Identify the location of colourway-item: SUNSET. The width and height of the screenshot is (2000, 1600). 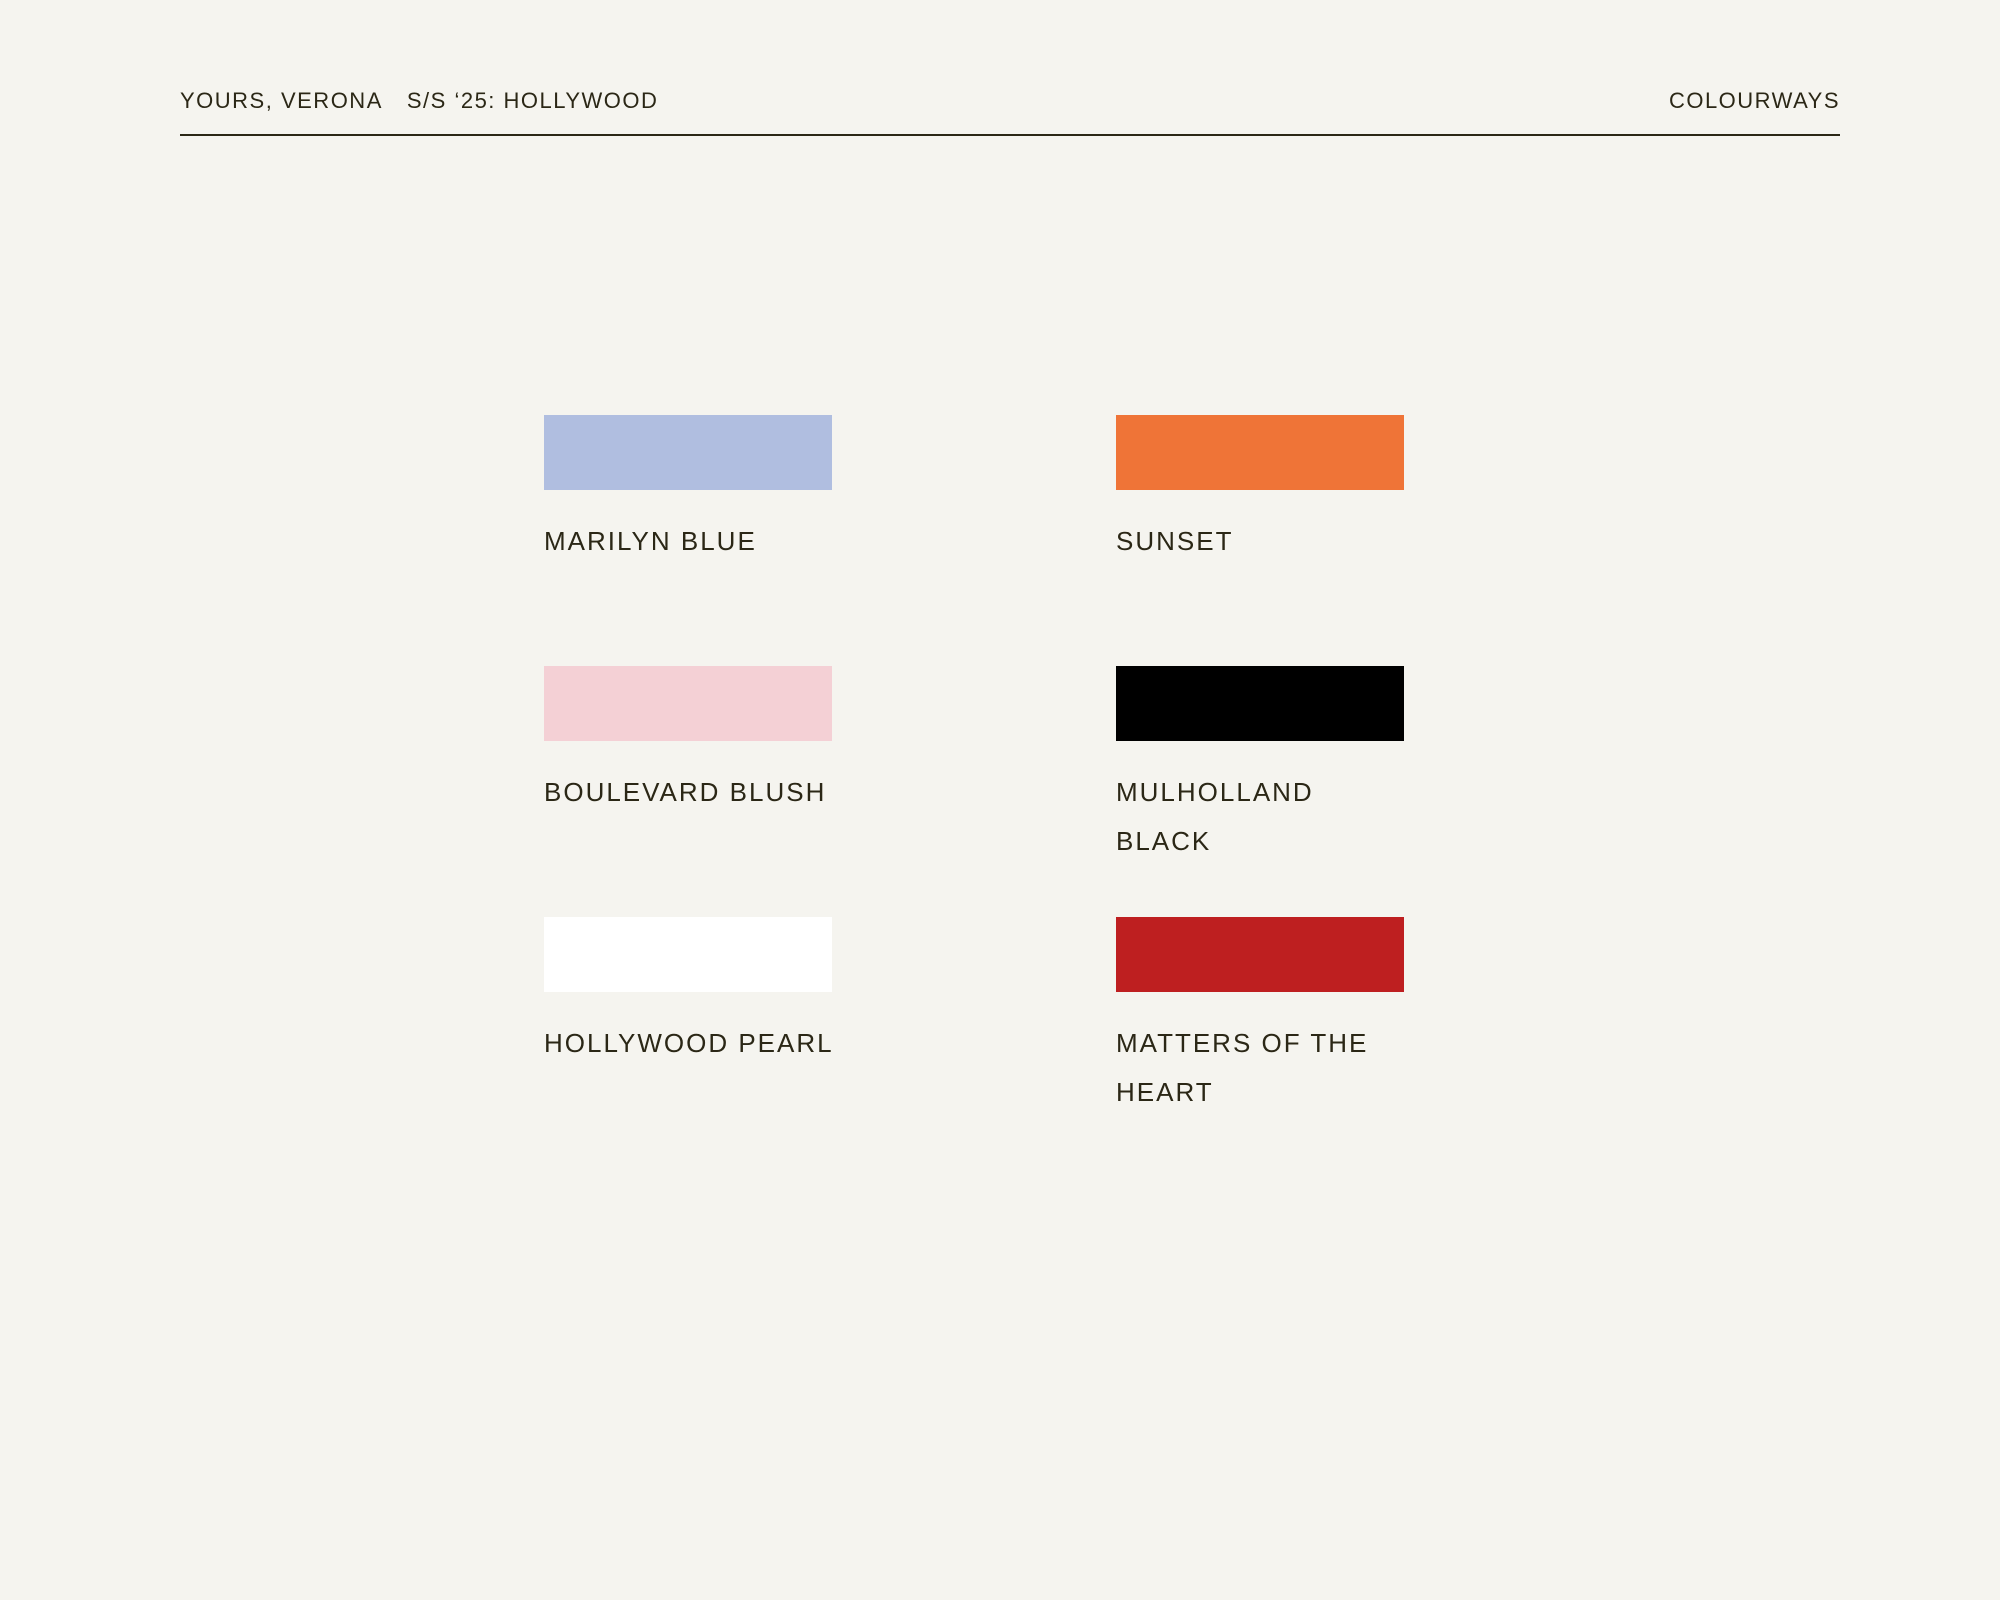
(1260, 490).